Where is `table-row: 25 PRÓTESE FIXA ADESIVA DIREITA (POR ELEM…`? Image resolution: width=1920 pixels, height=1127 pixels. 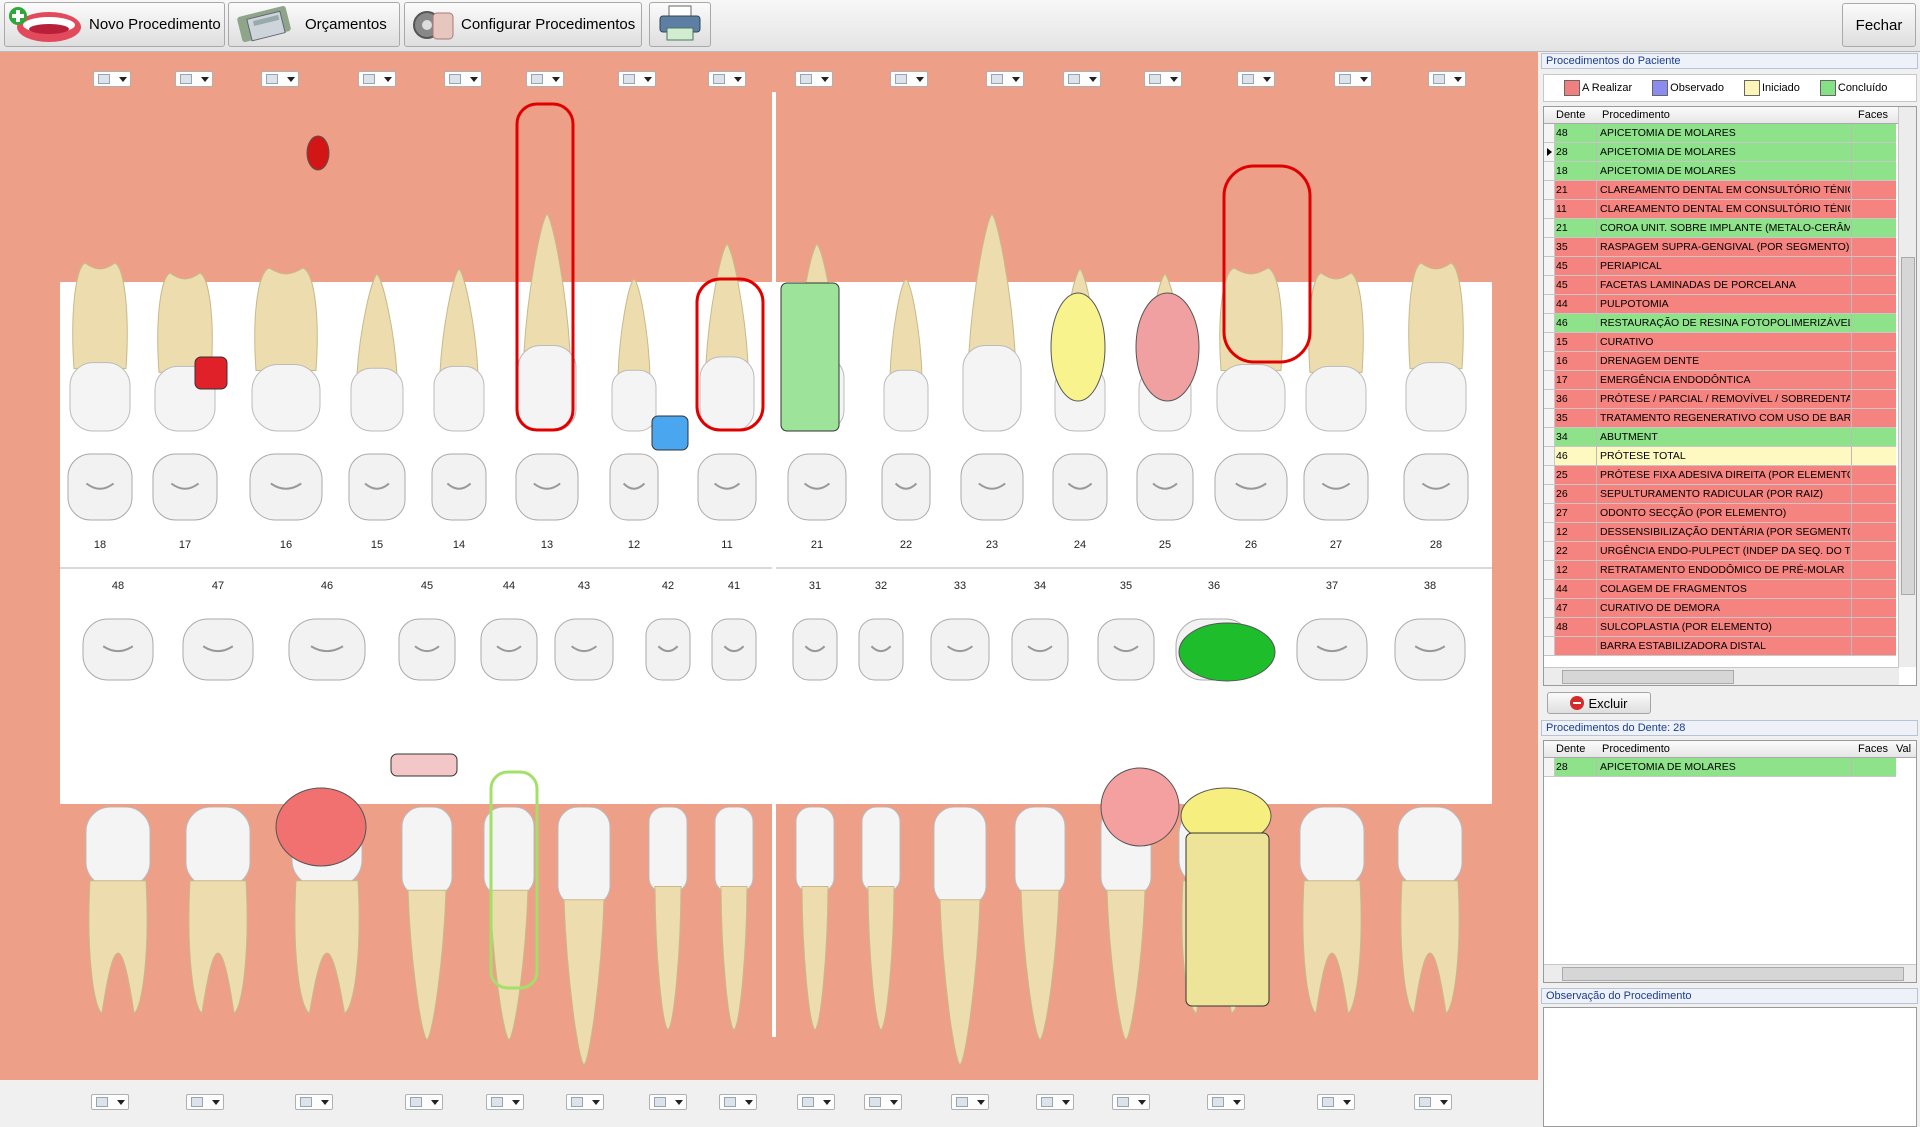 table-row: 25 PRÓTESE FIXA ADESIVA DIREITA (POR ELEM… is located at coordinates (1720, 475).